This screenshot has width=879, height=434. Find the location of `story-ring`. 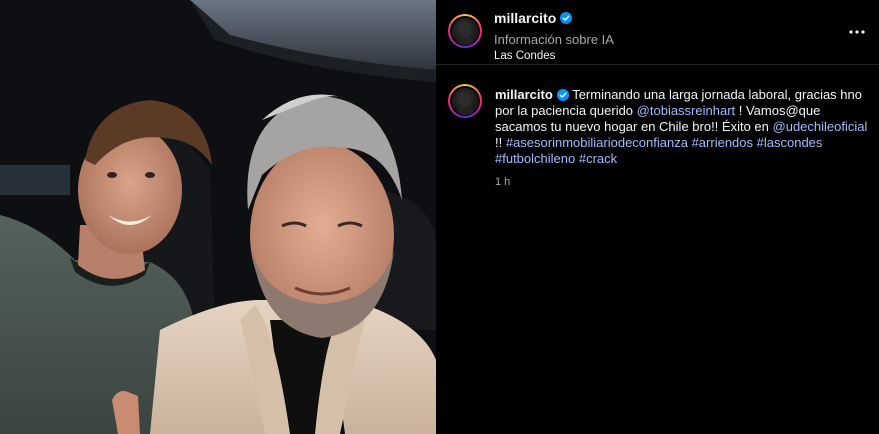

story-ring is located at coordinates (465, 31).